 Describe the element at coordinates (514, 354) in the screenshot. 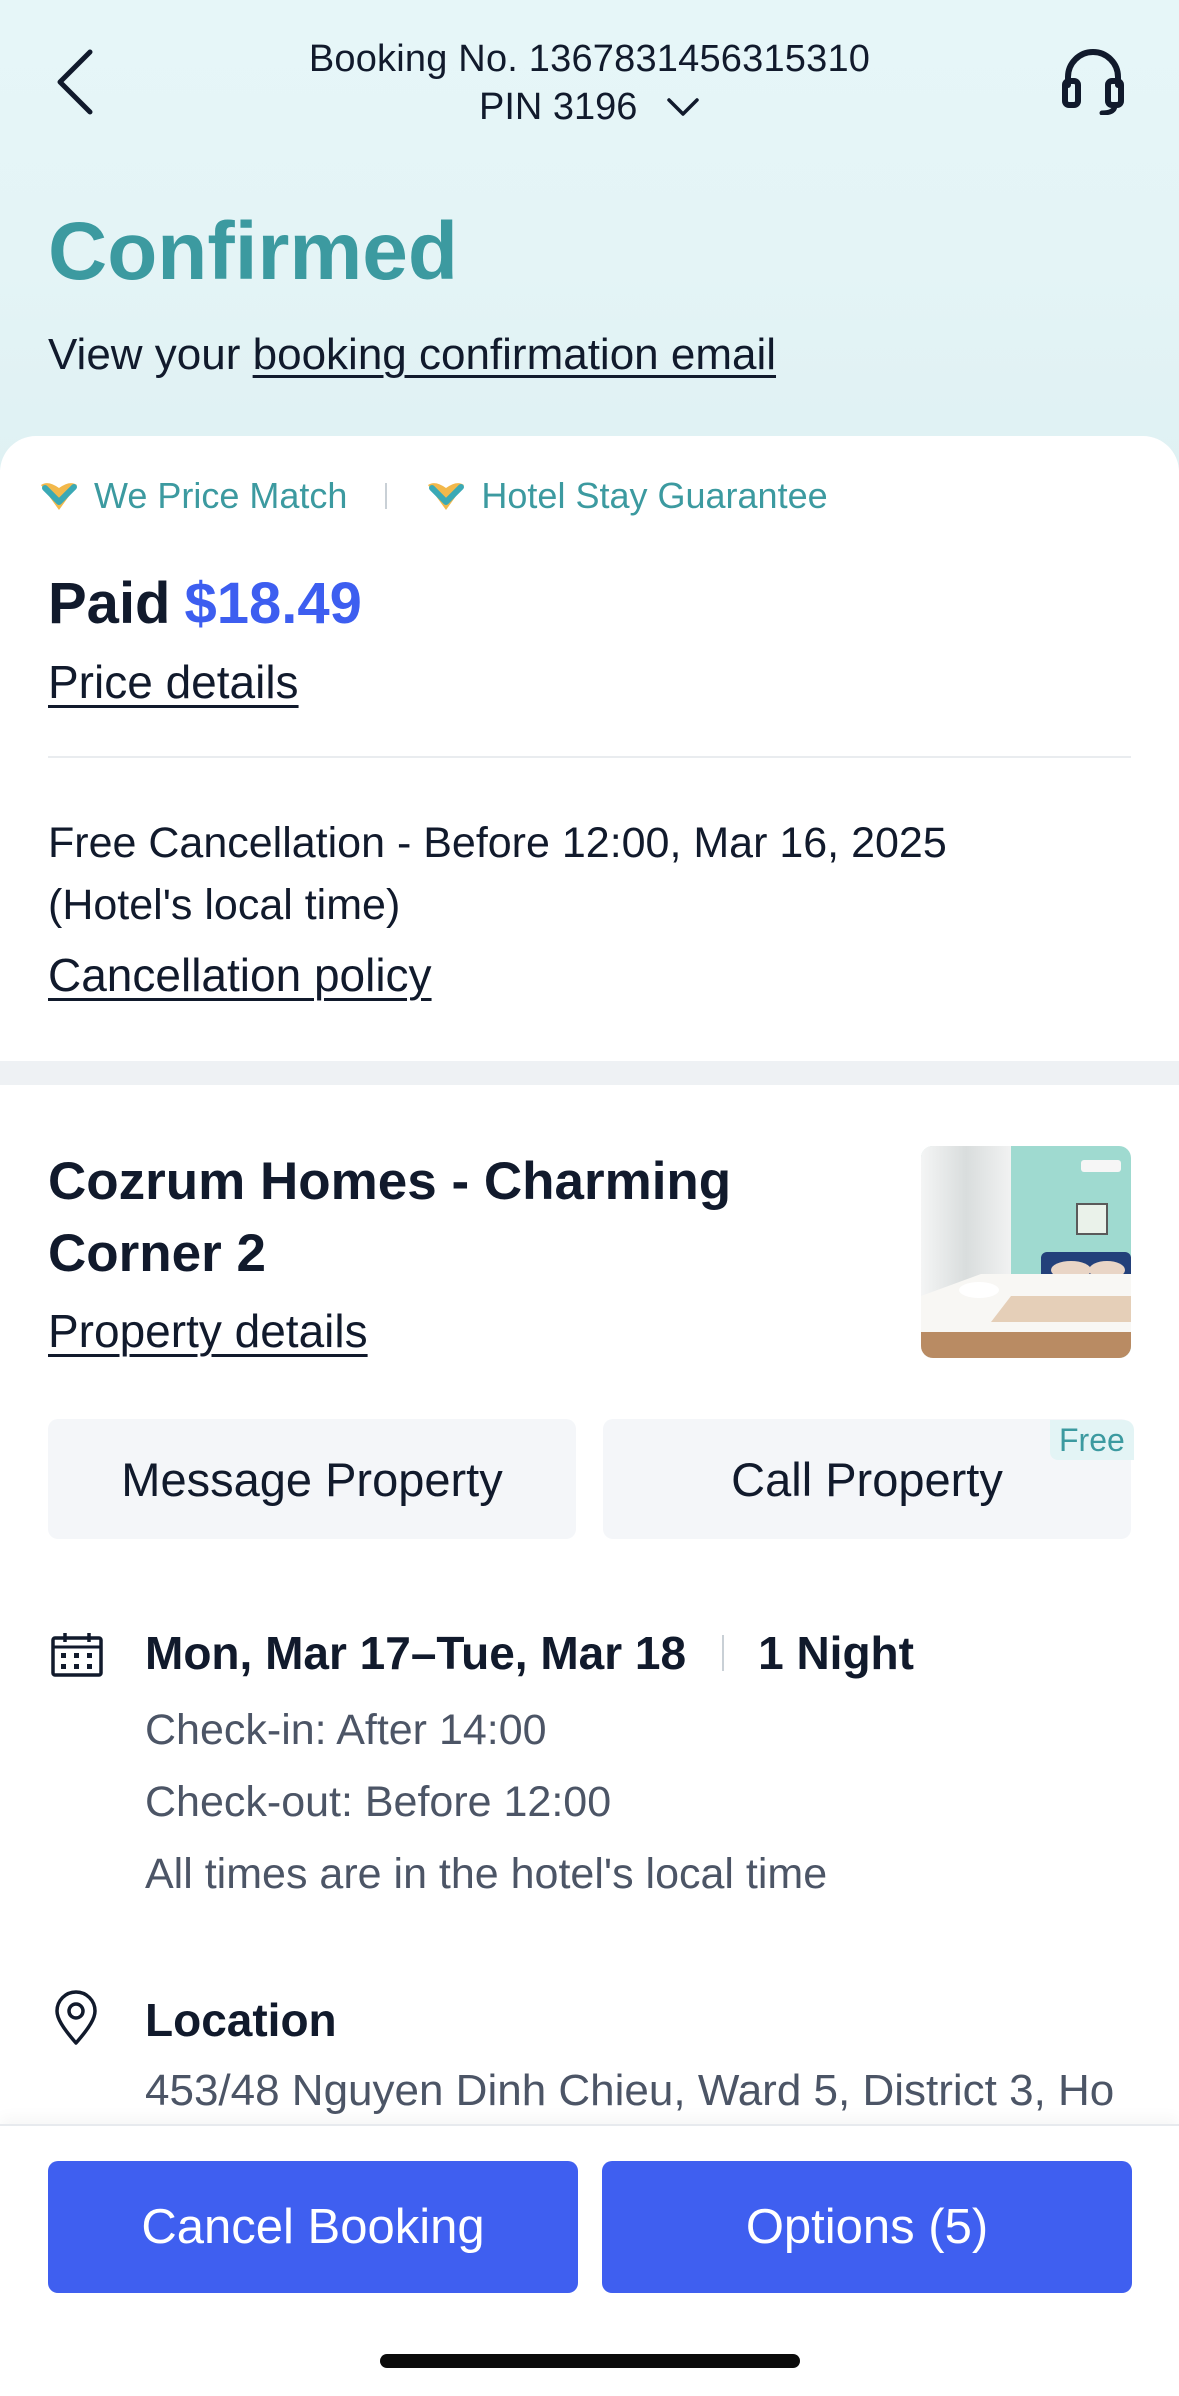

I see `booking-confirmation-email-link: booking confirmation email` at that location.